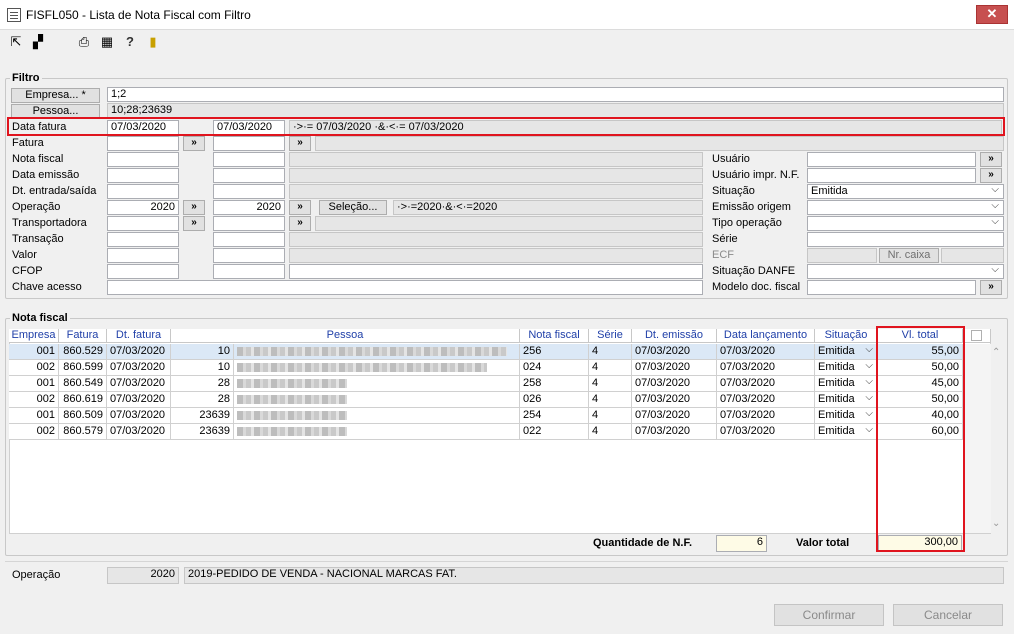  I want to click on cfop-from-input, so click(143, 271).